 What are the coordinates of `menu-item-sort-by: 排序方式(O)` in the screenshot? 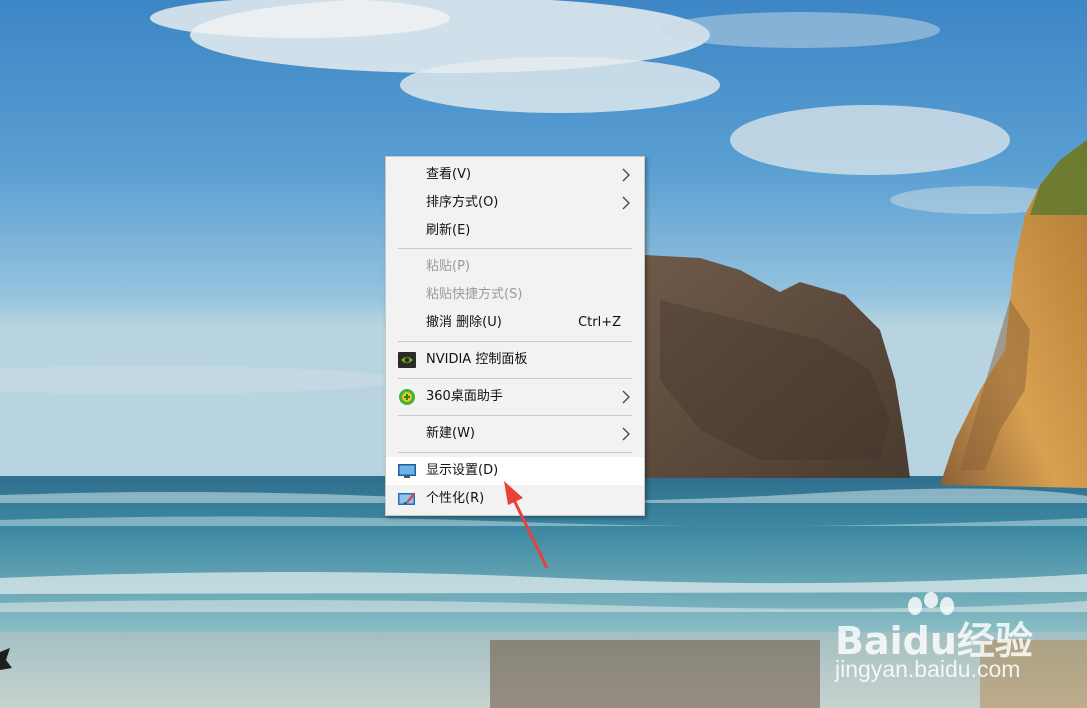 It's located at (515, 203).